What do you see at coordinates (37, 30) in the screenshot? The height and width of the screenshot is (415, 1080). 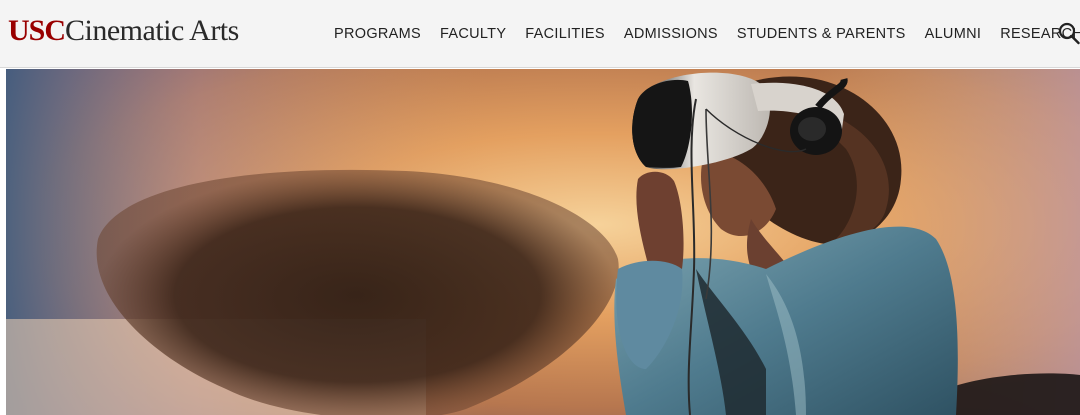 I see `logo-usc: USC` at bounding box center [37, 30].